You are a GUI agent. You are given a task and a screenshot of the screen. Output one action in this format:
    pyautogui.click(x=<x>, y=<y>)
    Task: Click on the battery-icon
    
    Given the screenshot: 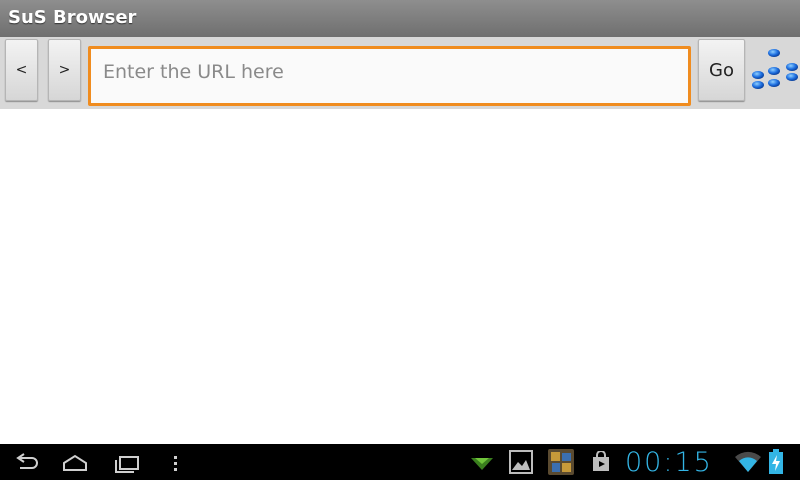 What is the action you would take?
    pyautogui.click(x=776, y=464)
    